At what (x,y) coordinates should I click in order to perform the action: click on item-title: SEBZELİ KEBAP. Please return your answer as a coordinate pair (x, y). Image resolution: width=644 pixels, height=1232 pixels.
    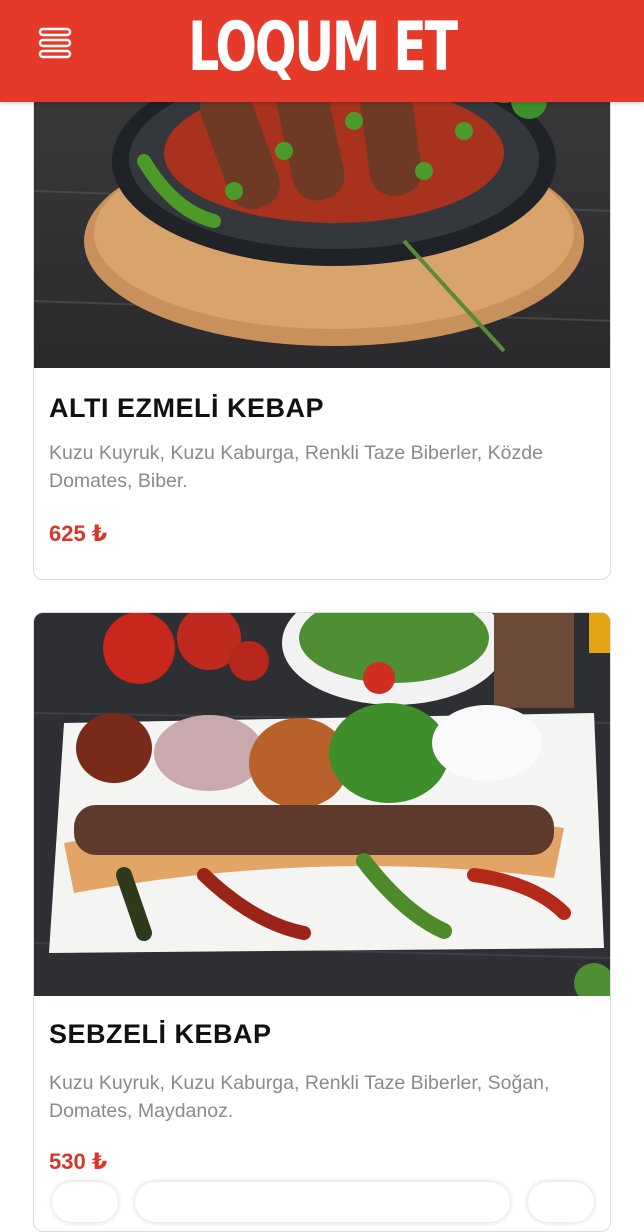
    Looking at the image, I should click on (160, 1034).